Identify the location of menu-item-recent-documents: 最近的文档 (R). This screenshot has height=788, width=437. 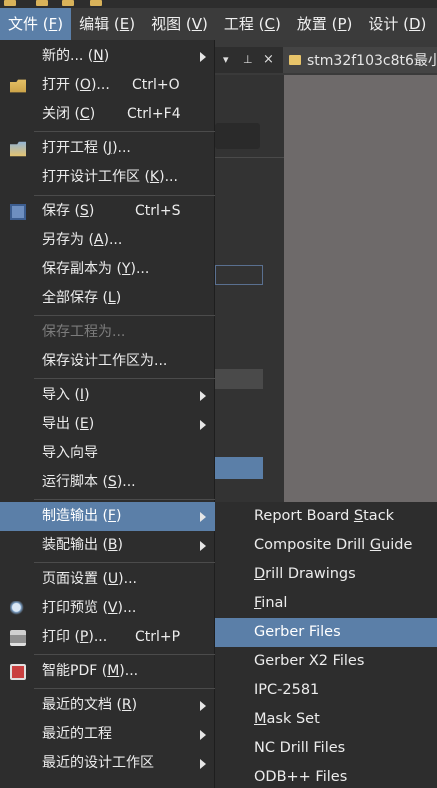
(107, 705).